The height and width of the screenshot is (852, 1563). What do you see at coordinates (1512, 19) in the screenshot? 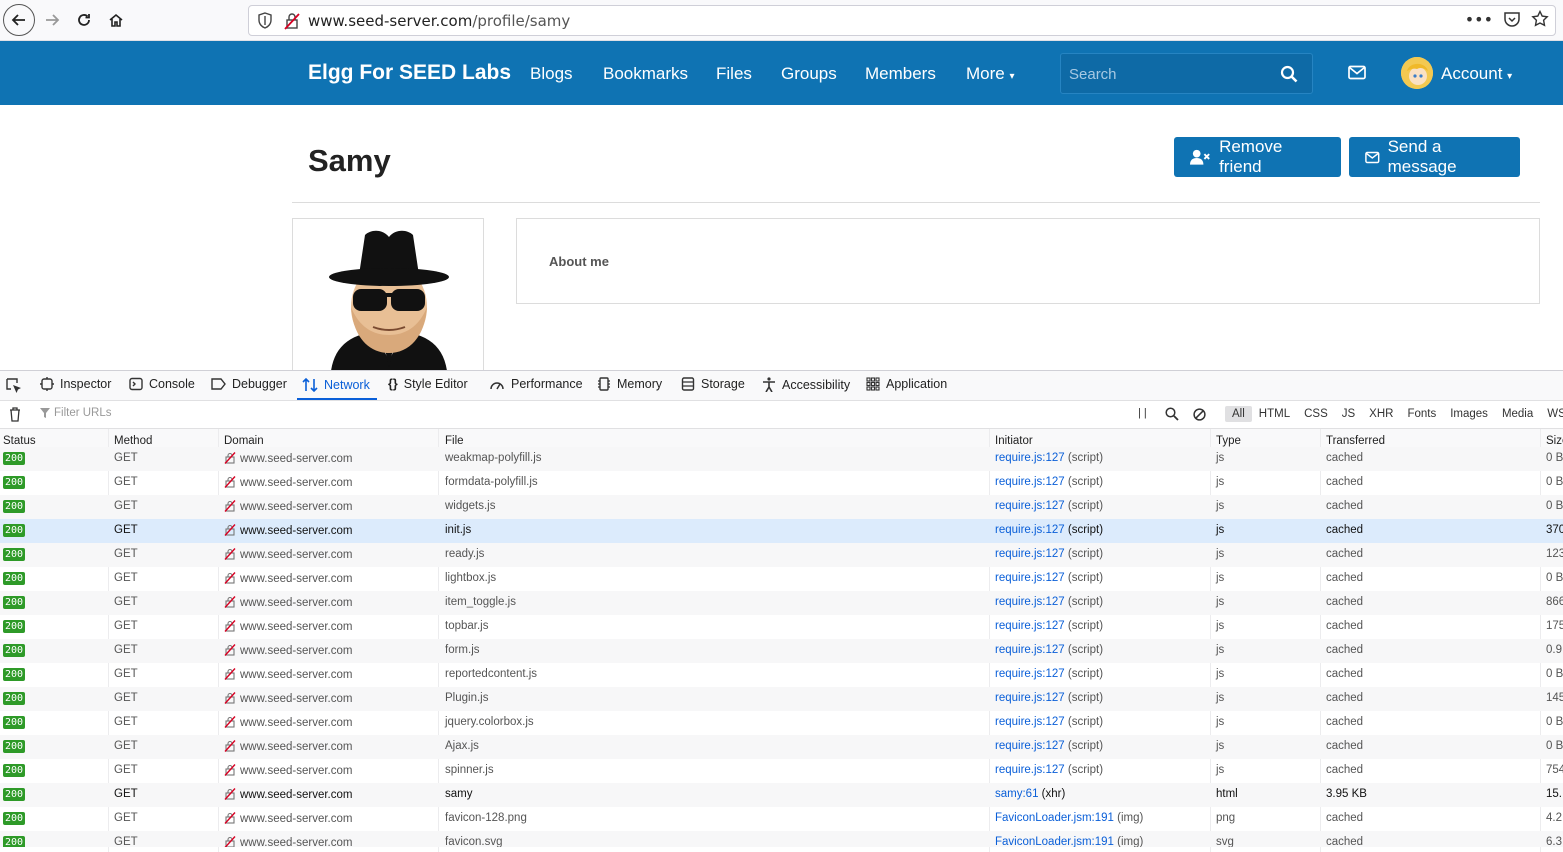
I see `pocket-icon` at bounding box center [1512, 19].